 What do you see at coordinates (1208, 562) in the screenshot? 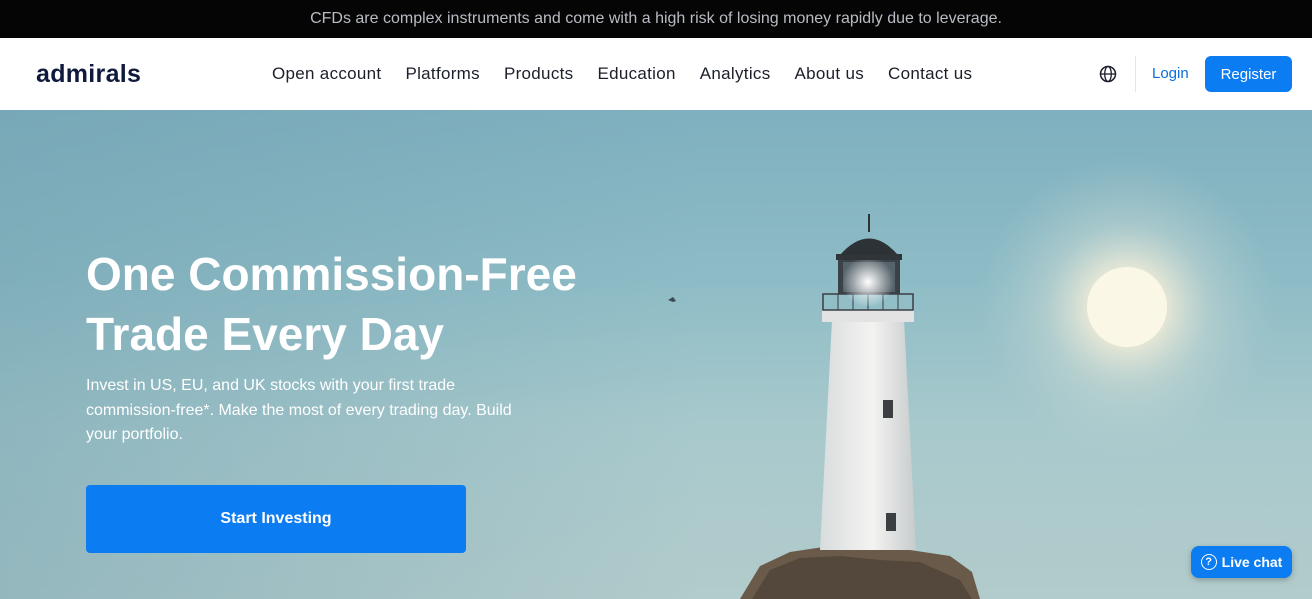
I see `question-icon: ?` at bounding box center [1208, 562].